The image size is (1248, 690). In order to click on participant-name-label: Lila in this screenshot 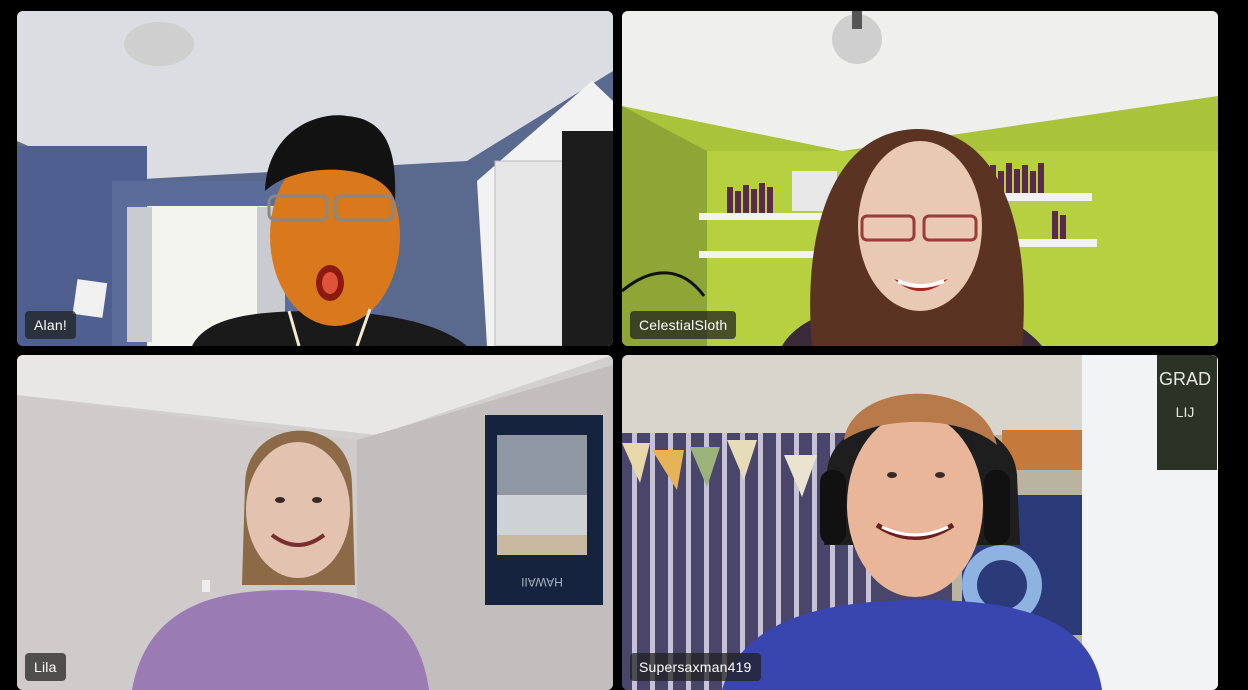, I will do `click(45, 667)`.